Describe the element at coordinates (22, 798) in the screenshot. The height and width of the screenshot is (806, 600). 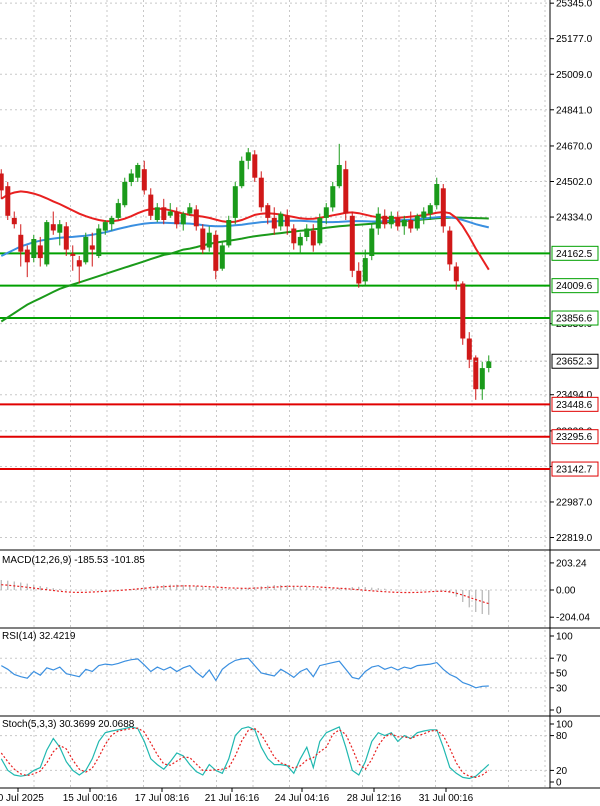
I see `time-tick-label: 10 Jul 2025` at that location.